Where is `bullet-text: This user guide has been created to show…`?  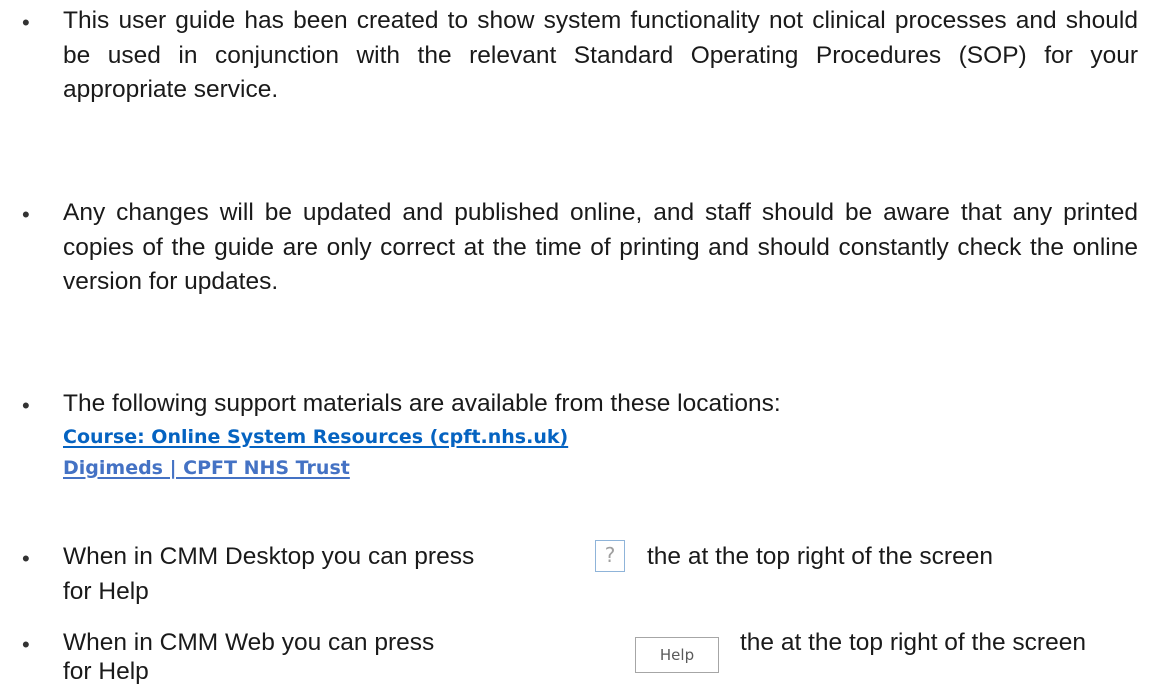
bullet-text: This user guide has been created to show… is located at coordinates (600, 55).